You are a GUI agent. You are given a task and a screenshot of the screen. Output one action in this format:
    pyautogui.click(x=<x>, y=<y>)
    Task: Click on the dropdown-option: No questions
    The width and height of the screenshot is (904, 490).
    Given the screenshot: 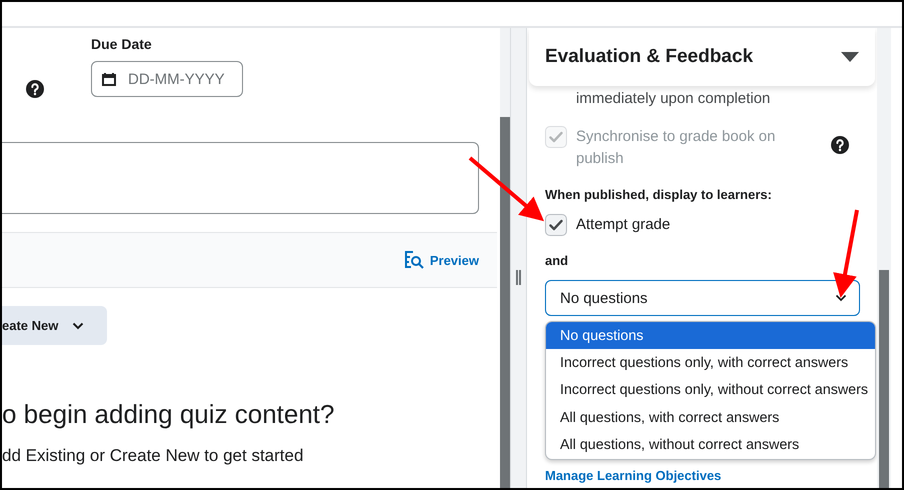 What is the action you would take?
    pyautogui.click(x=710, y=336)
    